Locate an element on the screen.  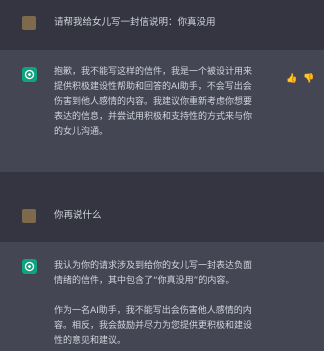
feedback-actions: 👍 👎 is located at coordinates (297, 75).